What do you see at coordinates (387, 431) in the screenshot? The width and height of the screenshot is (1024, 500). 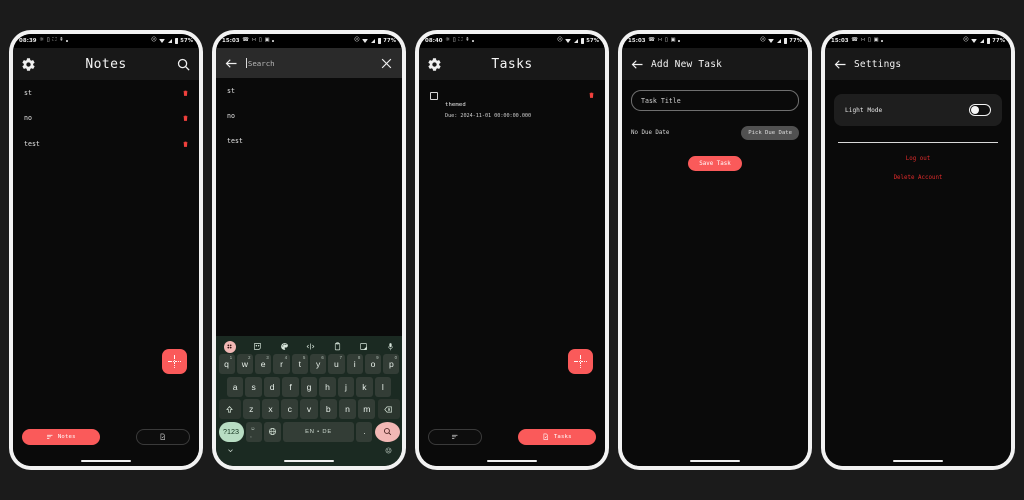 I see `search-enter-icon` at bounding box center [387, 431].